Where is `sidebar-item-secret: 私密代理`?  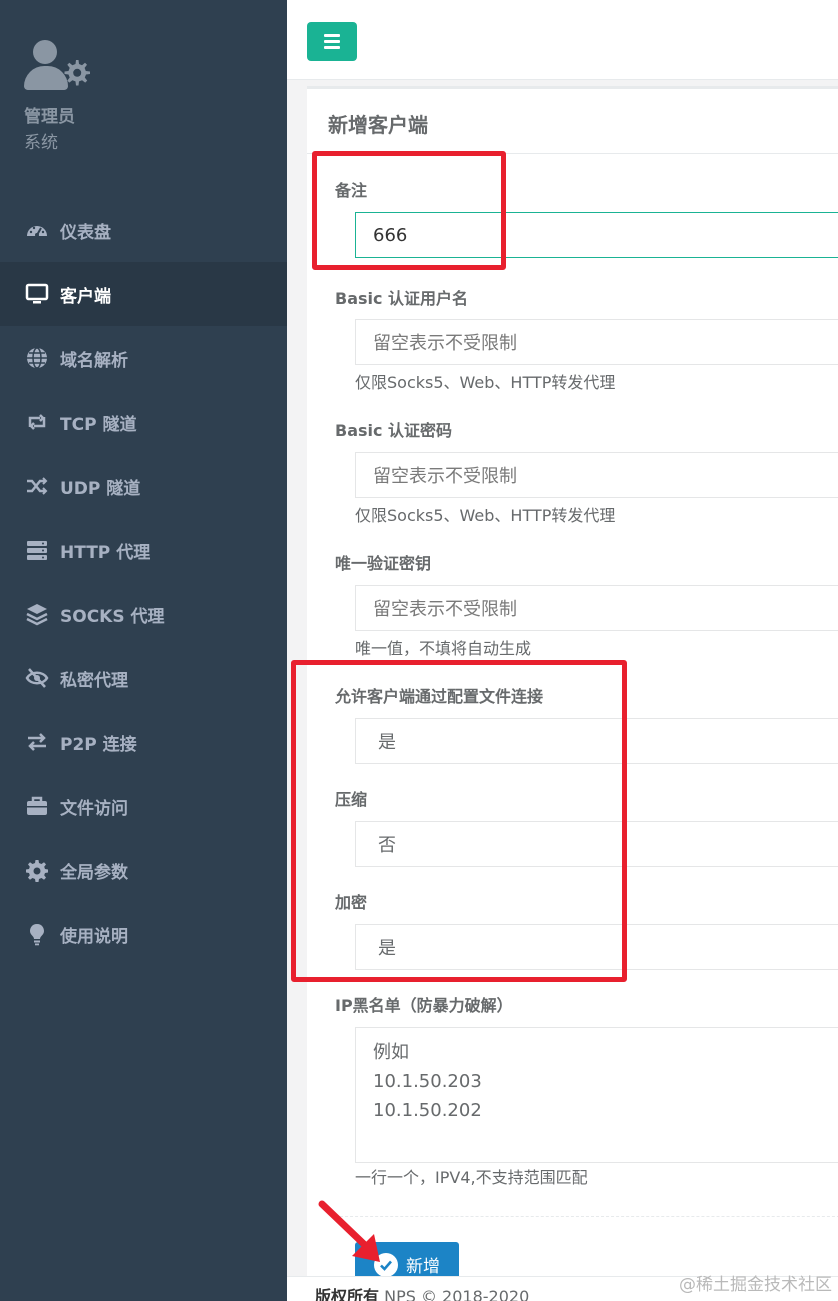 sidebar-item-secret: 私密代理 is located at coordinates (143, 678).